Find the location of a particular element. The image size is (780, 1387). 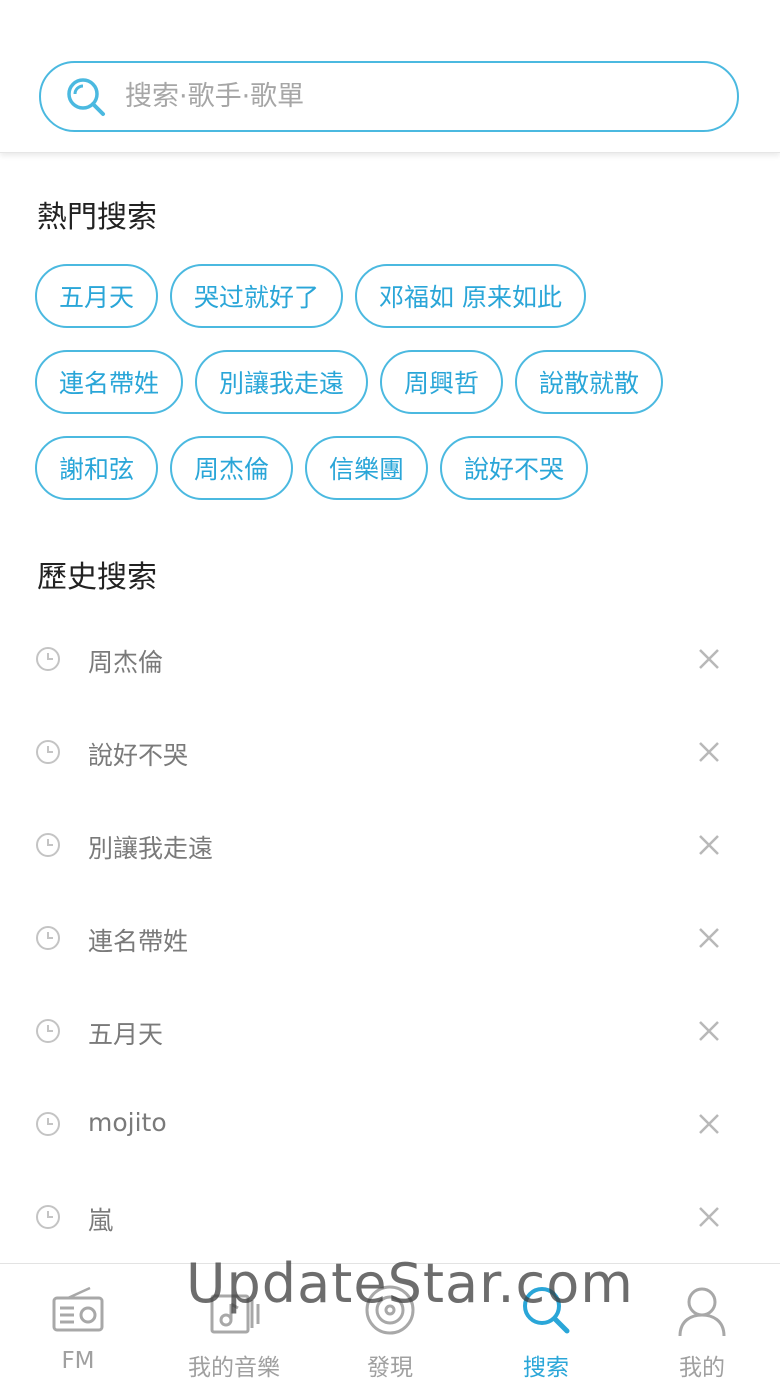

history-item-label: 說好不哭 is located at coordinates (138, 755).